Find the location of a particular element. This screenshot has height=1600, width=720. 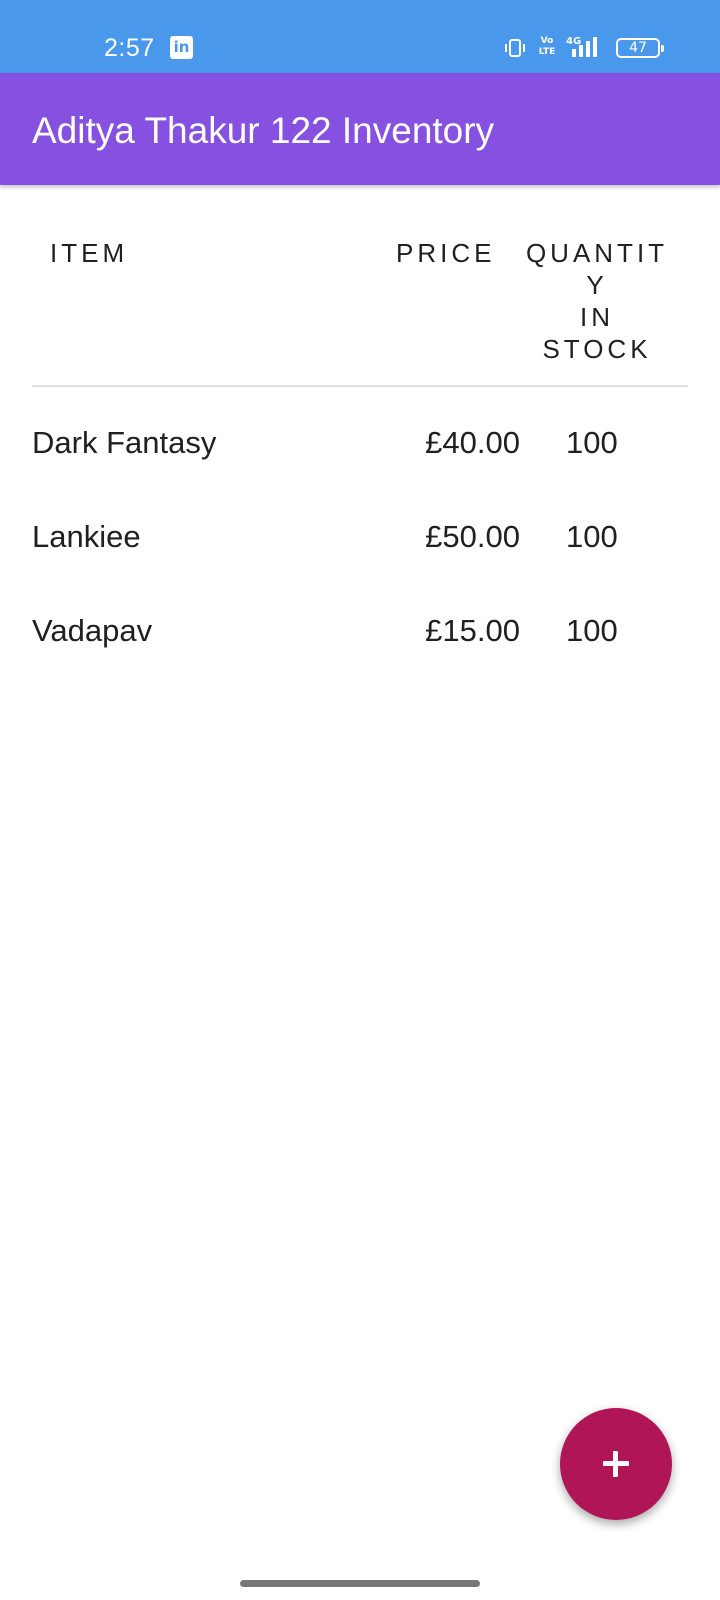

item-name: Vadapav is located at coordinates (92, 630).